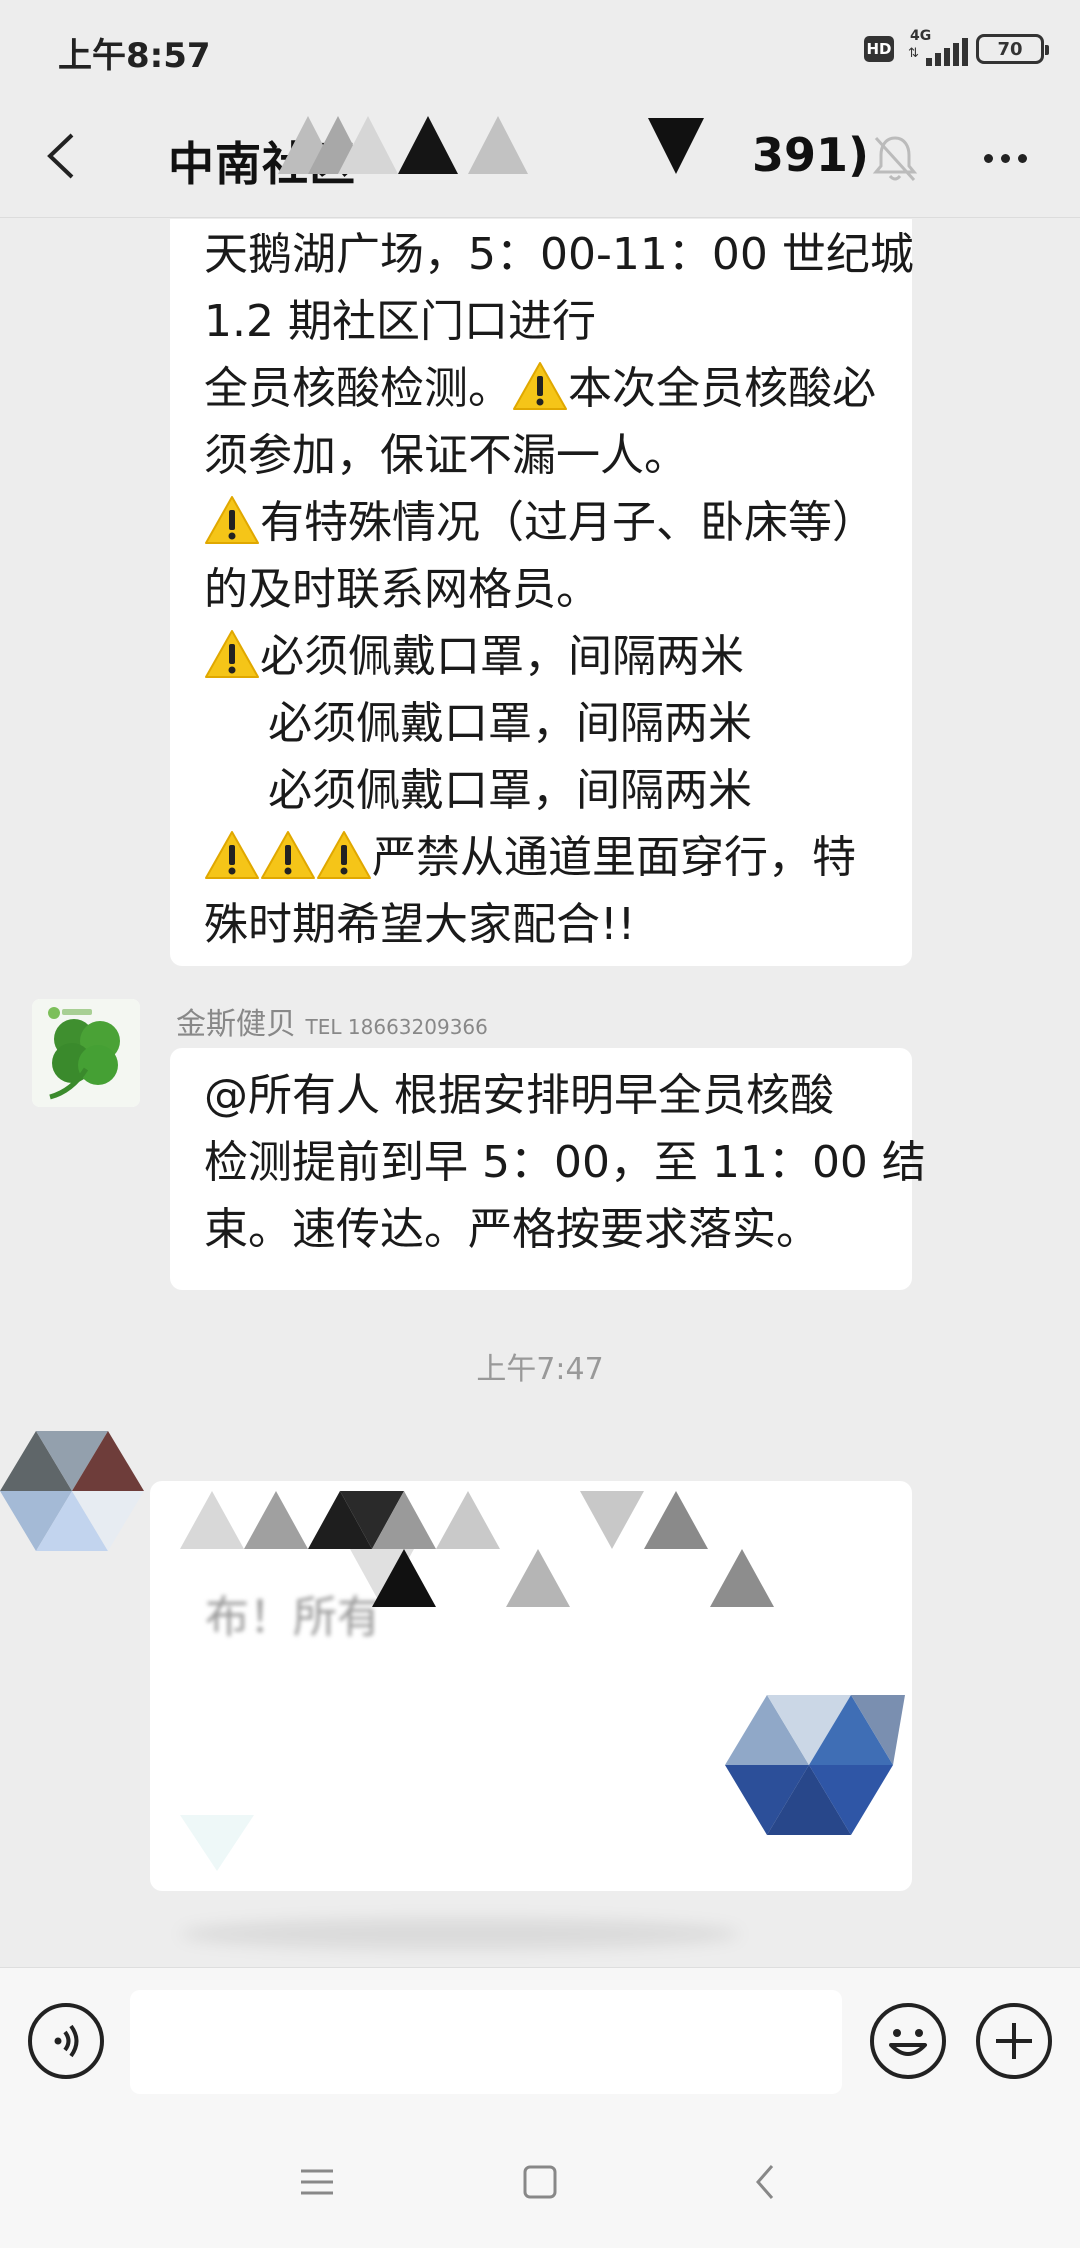  Describe the element at coordinates (420, 924) in the screenshot. I see `message-line: 殊时期希望大家配合!!` at that location.